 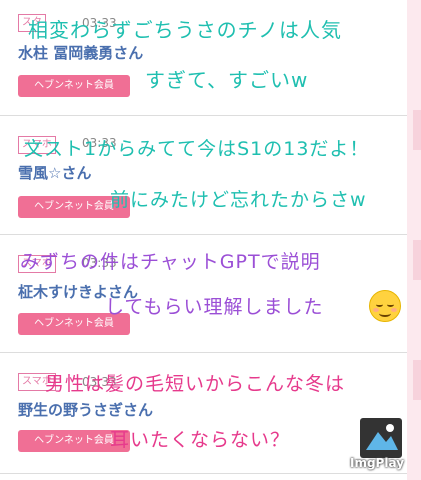 I want to click on smiling-face-icon, so click(x=385, y=306).